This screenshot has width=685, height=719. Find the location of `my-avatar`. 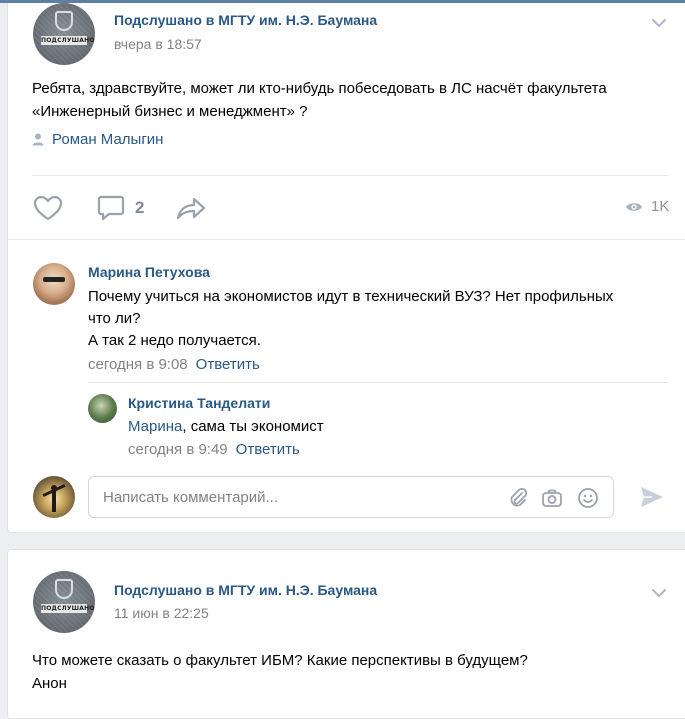

my-avatar is located at coordinates (54, 497).